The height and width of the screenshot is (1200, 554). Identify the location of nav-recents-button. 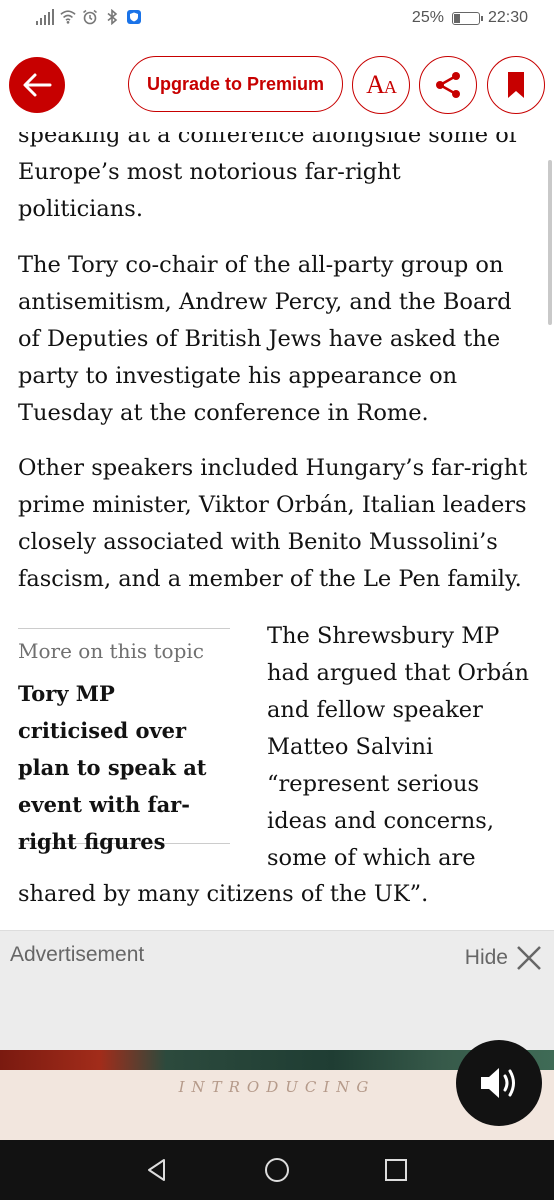
(396, 1170).